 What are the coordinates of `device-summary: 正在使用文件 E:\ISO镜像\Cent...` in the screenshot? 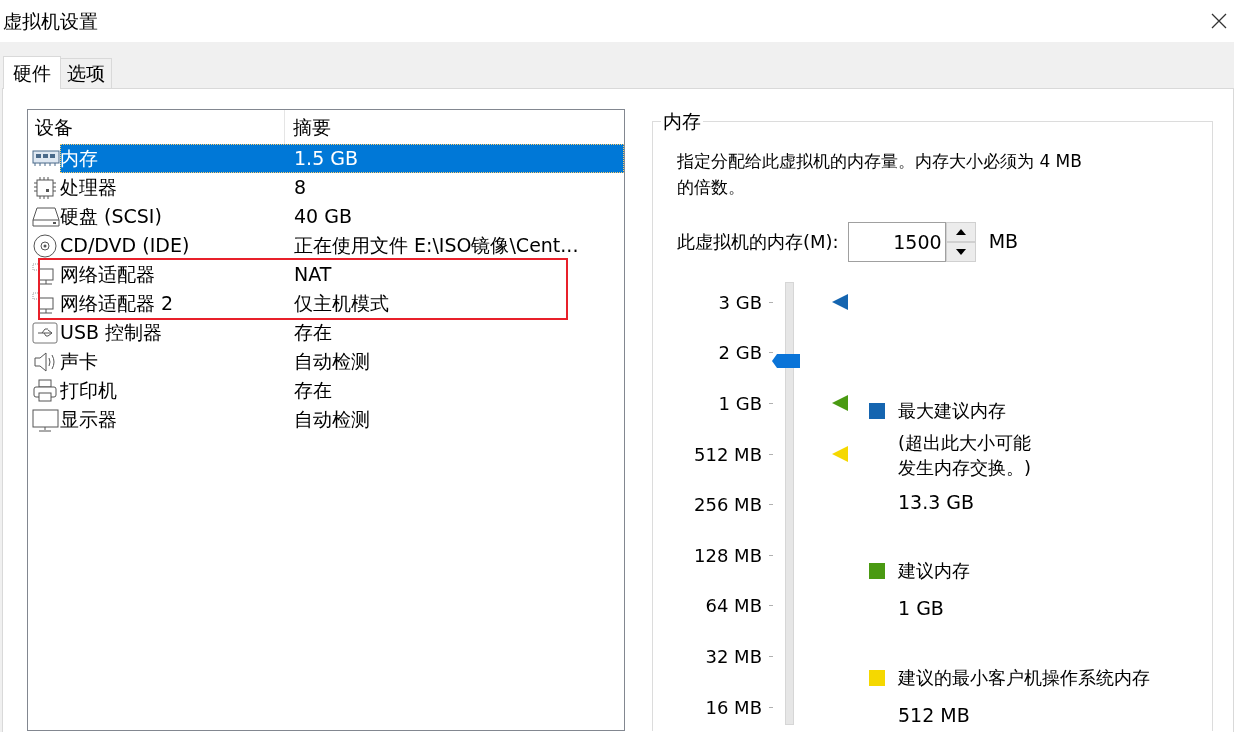 It's located at (436, 246).